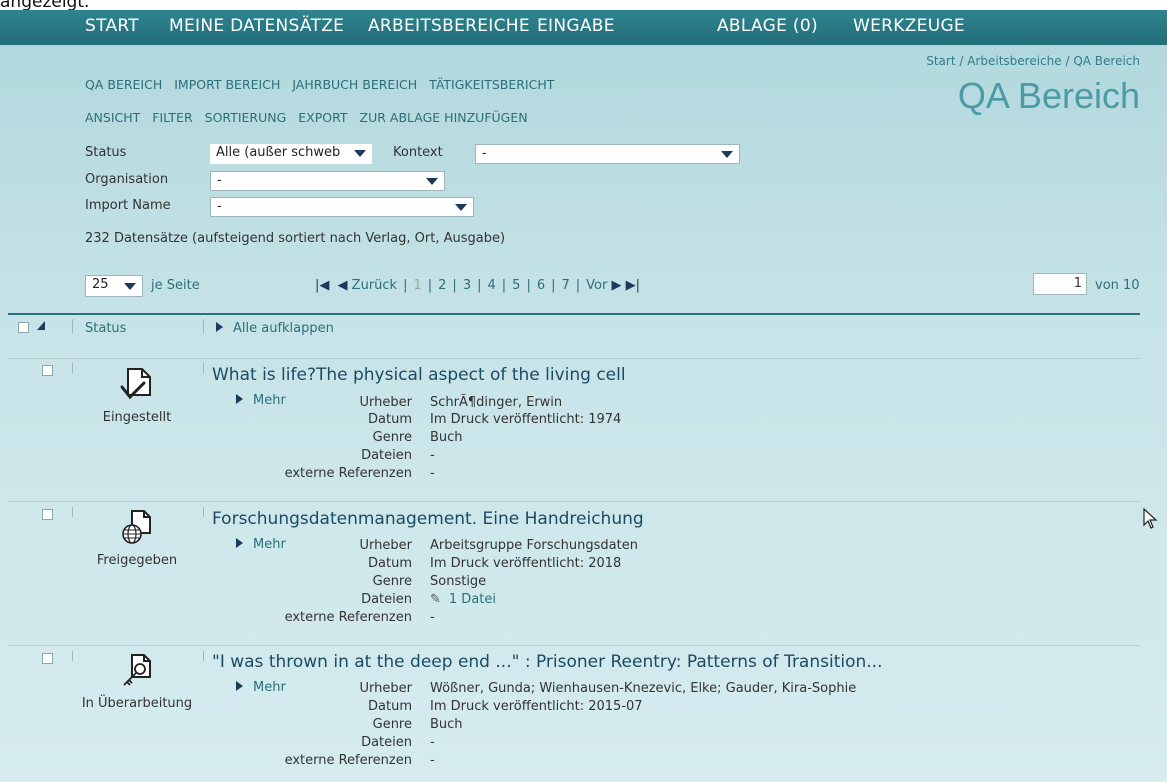 This screenshot has width=1167, height=782. I want to click on nav-start: START, so click(112, 26).